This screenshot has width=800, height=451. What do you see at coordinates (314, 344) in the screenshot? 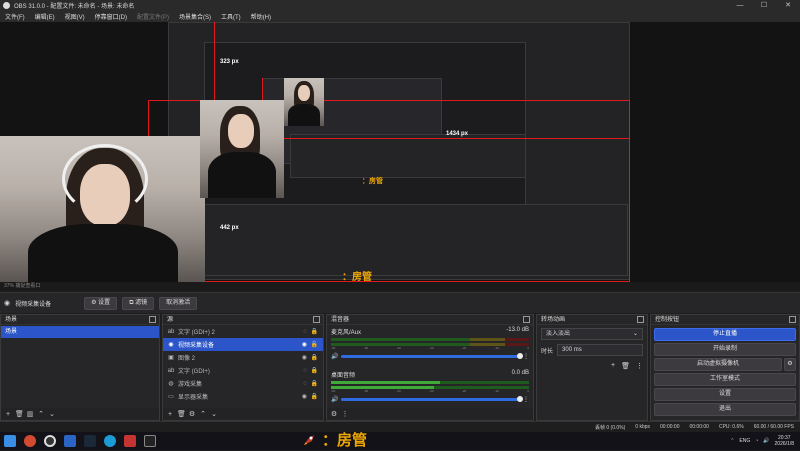
I see `unlock-icon: 🔓` at bounding box center [314, 344].